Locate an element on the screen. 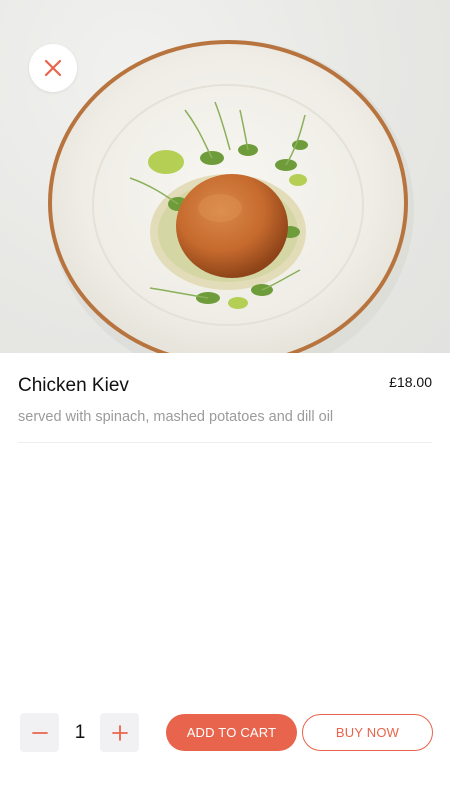 The image size is (450, 800). product-price: £18.00 is located at coordinates (410, 382).